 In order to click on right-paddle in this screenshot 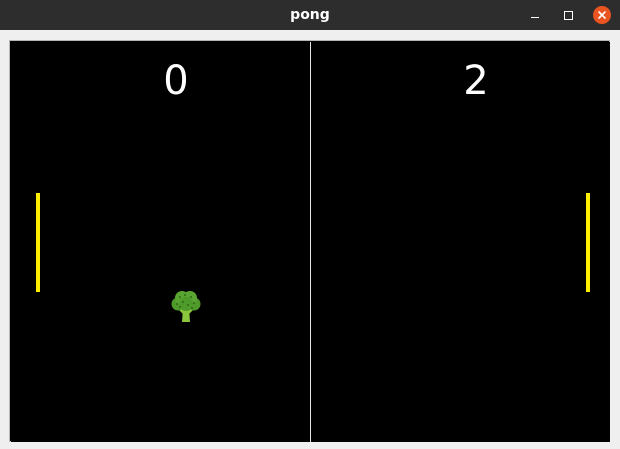, I will do `click(588, 242)`.